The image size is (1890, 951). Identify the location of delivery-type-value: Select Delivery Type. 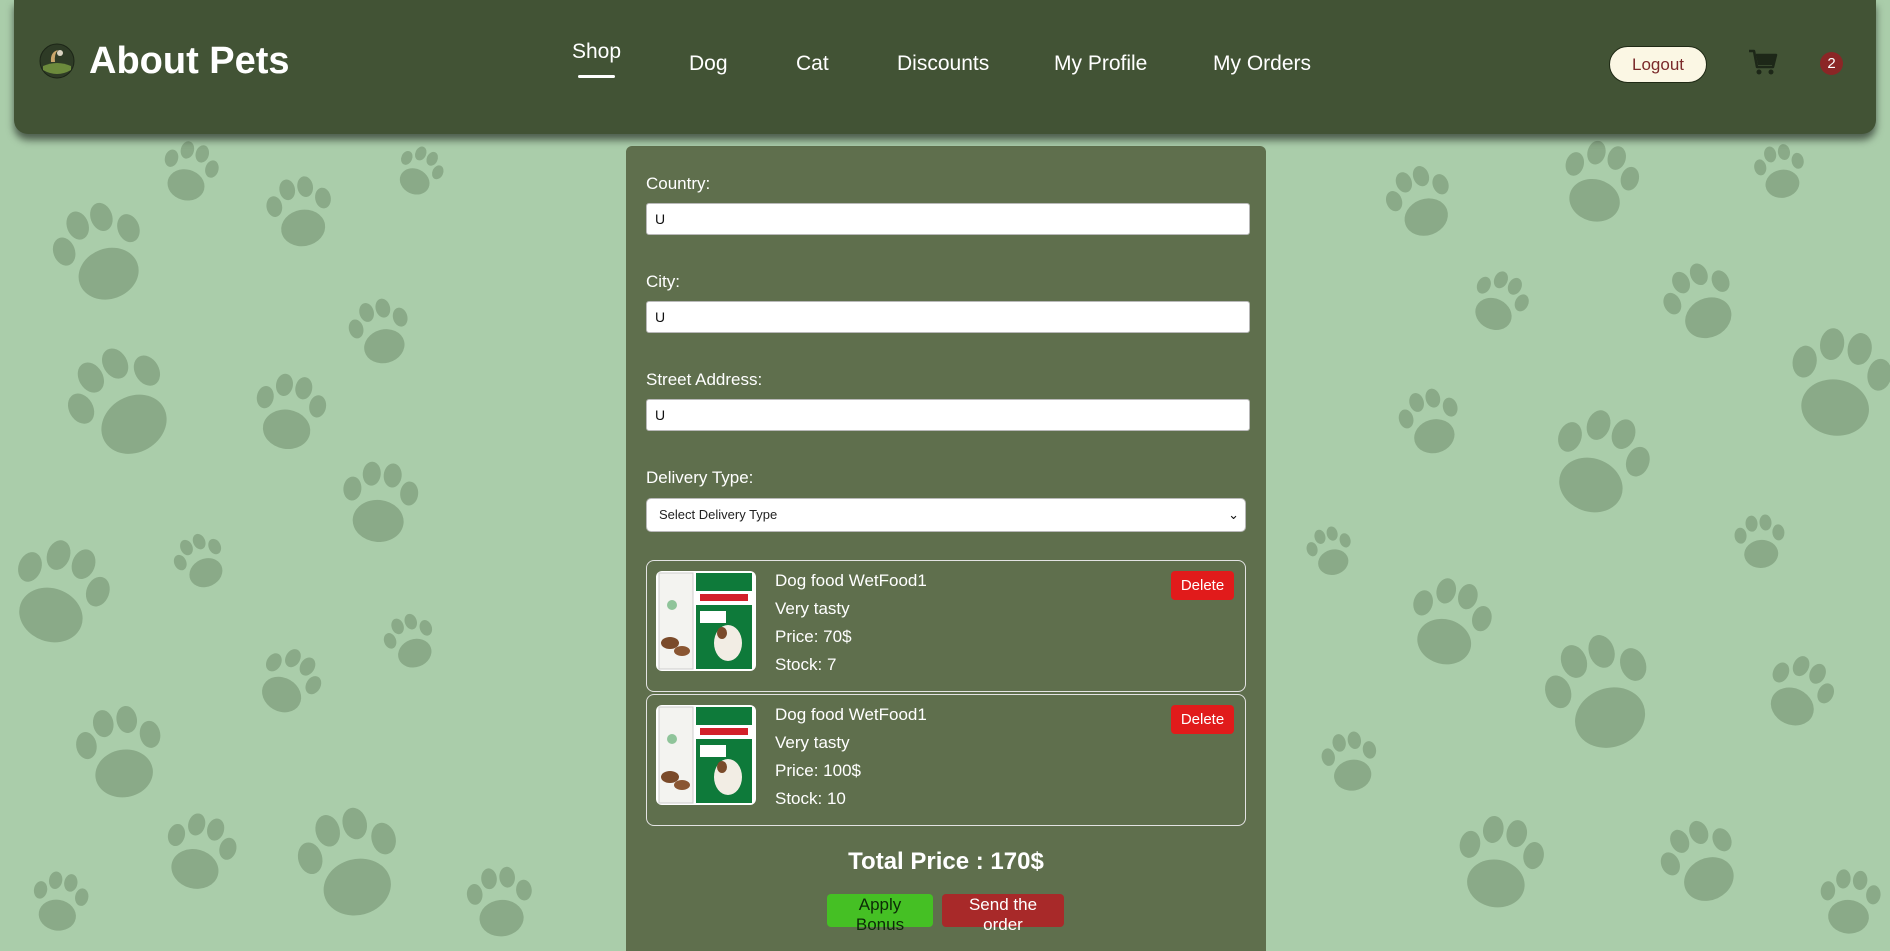
(718, 514).